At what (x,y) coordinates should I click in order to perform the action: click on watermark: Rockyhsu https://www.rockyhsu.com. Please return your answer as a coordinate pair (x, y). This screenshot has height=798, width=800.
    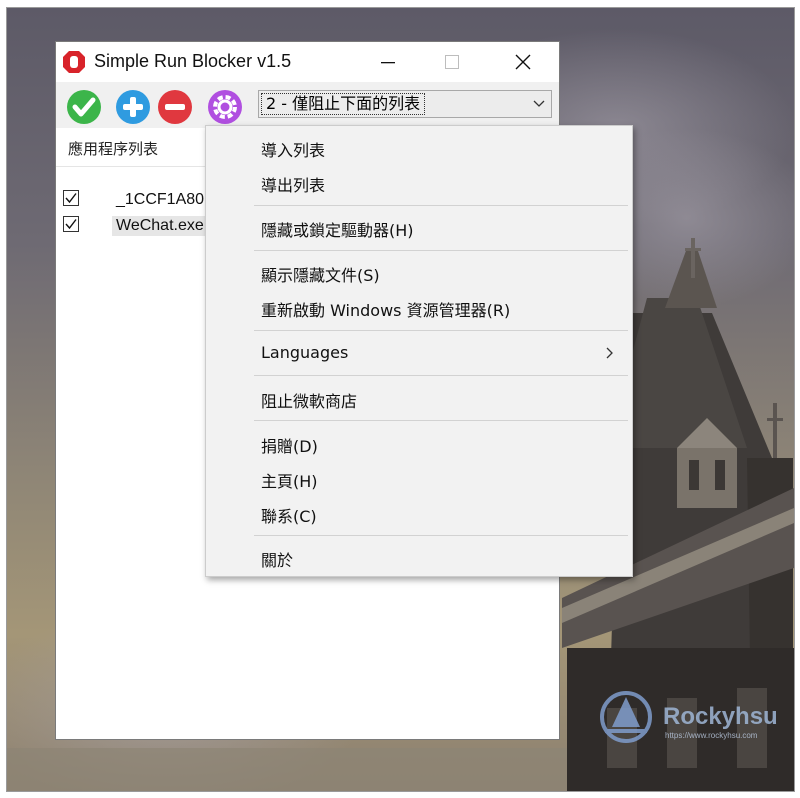
    Looking at the image, I should click on (686, 717).